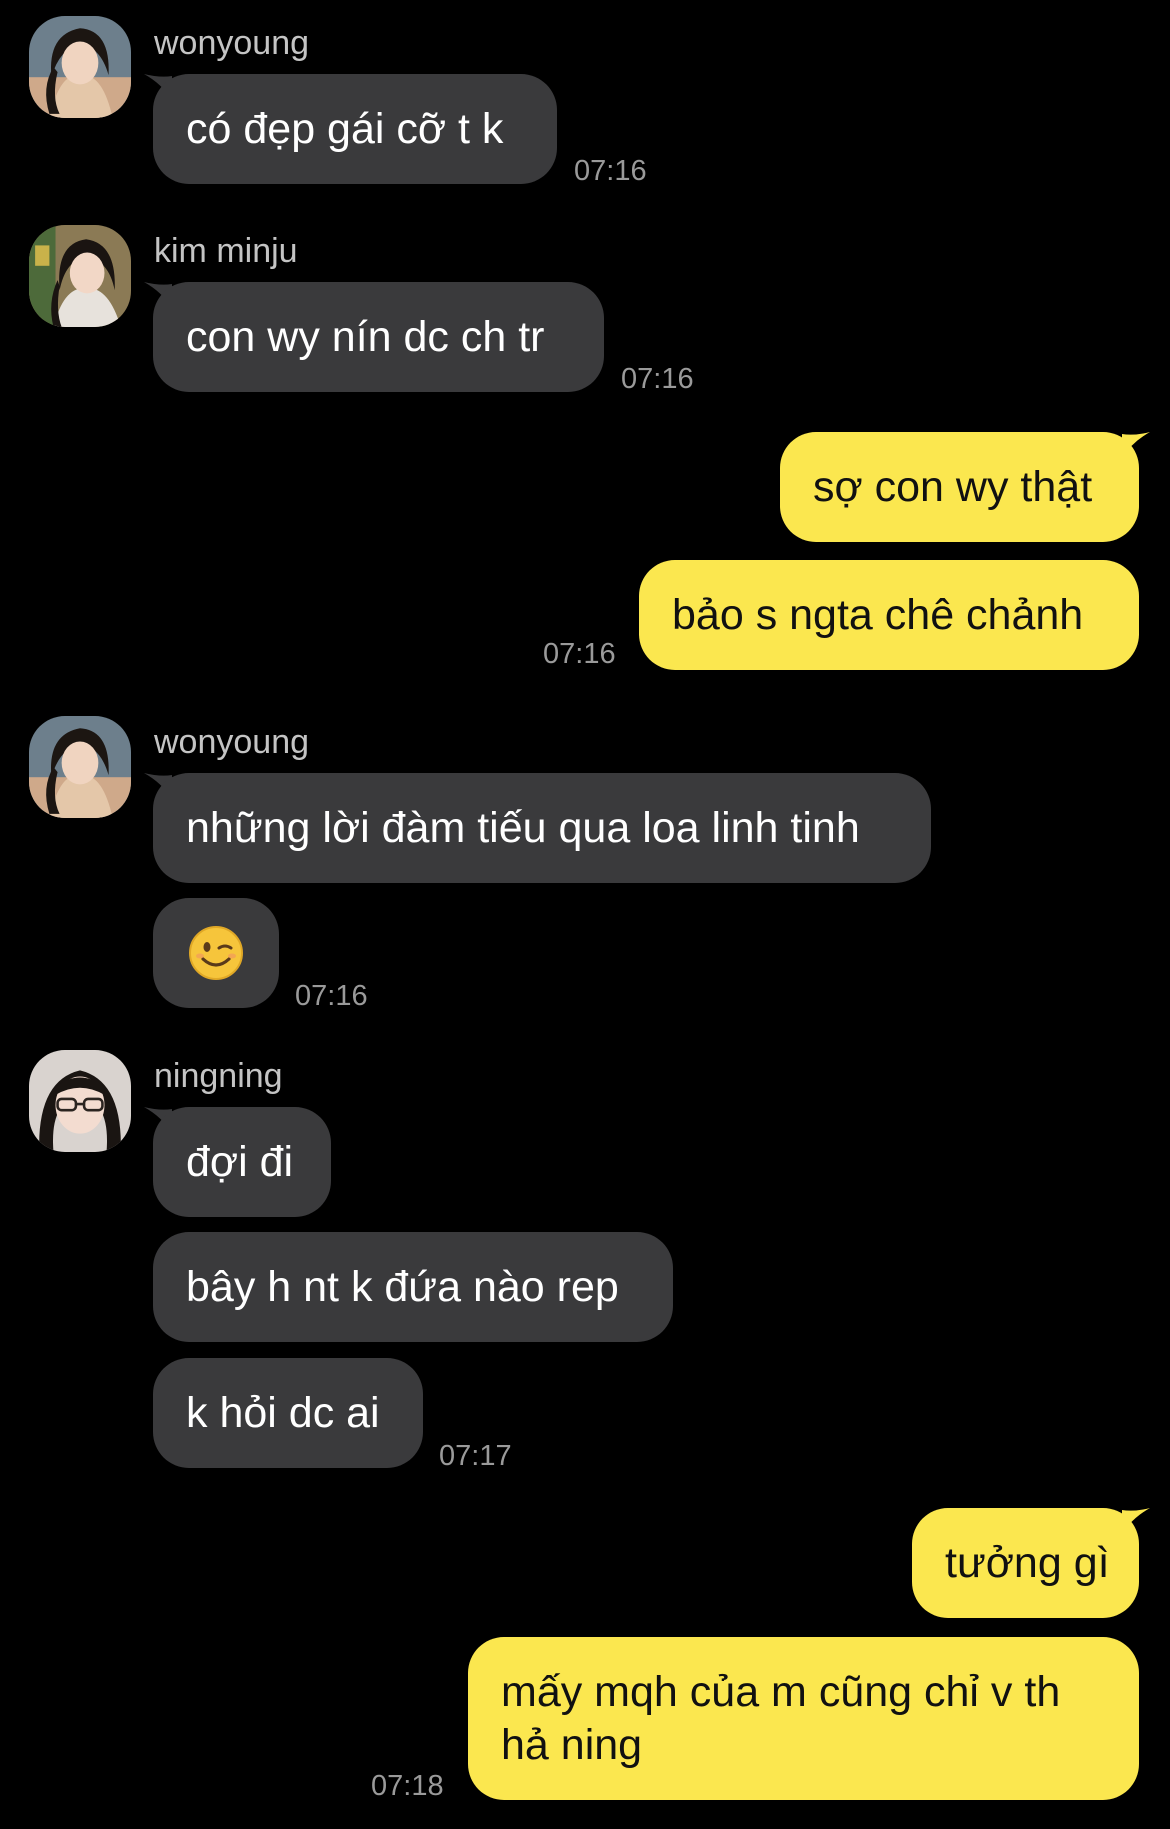 Image resolution: width=1170 pixels, height=1829 pixels. I want to click on message-bubble: những lời đàm tiếu qua loa linh tinh, so click(542, 828).